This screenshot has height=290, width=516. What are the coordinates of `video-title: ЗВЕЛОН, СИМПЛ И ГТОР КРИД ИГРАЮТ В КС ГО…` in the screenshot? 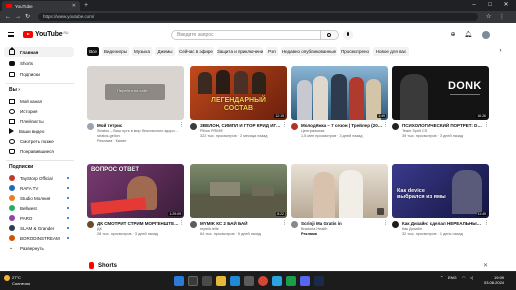 It's located at (241, 126).